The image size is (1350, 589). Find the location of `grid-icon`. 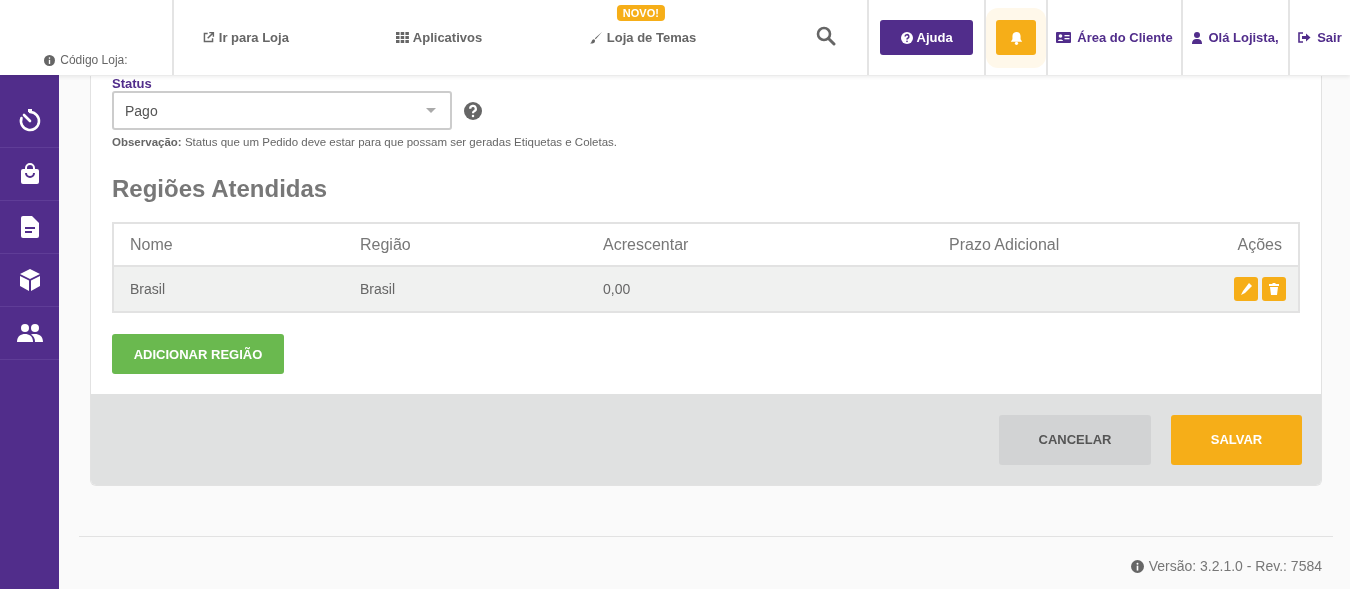

grid-icon is located at coordinates (402, 37).